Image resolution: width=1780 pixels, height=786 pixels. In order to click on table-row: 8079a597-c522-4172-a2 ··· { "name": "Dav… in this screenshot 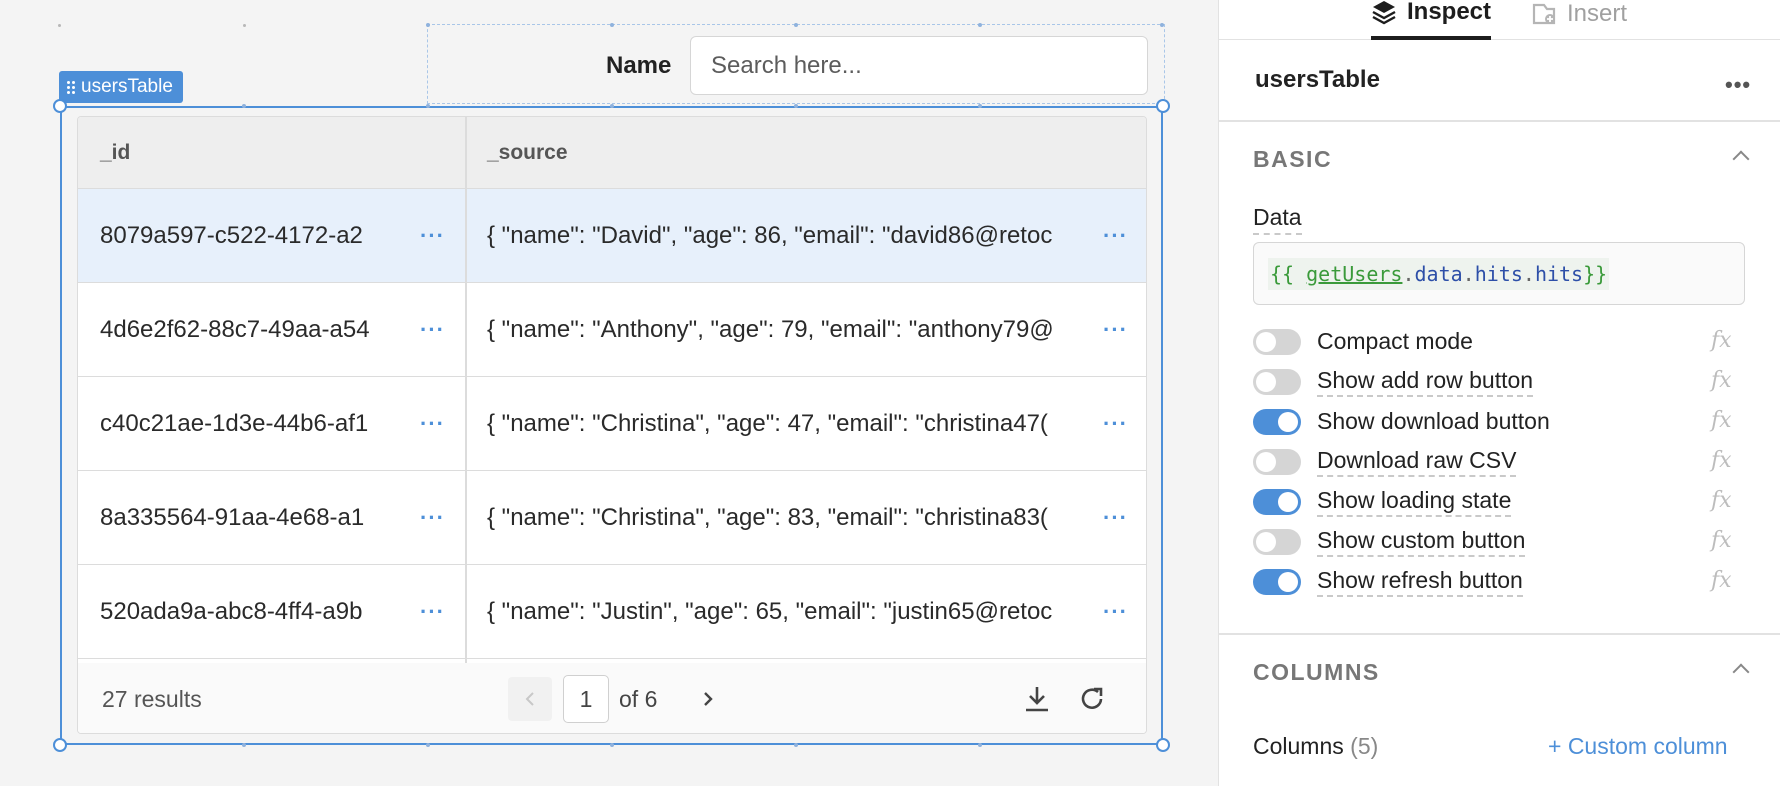, I will do `click(612, 236)`.